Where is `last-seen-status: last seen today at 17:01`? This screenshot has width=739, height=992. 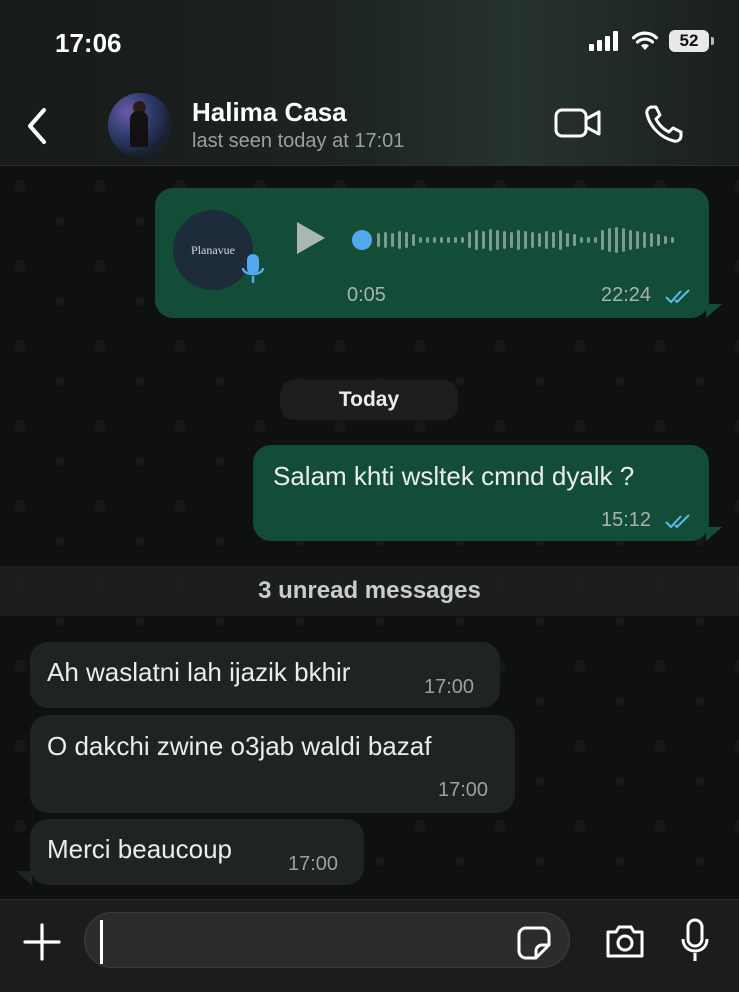 last-seen-status: last seen today at 17:01 is located at coordinates (298, 141).